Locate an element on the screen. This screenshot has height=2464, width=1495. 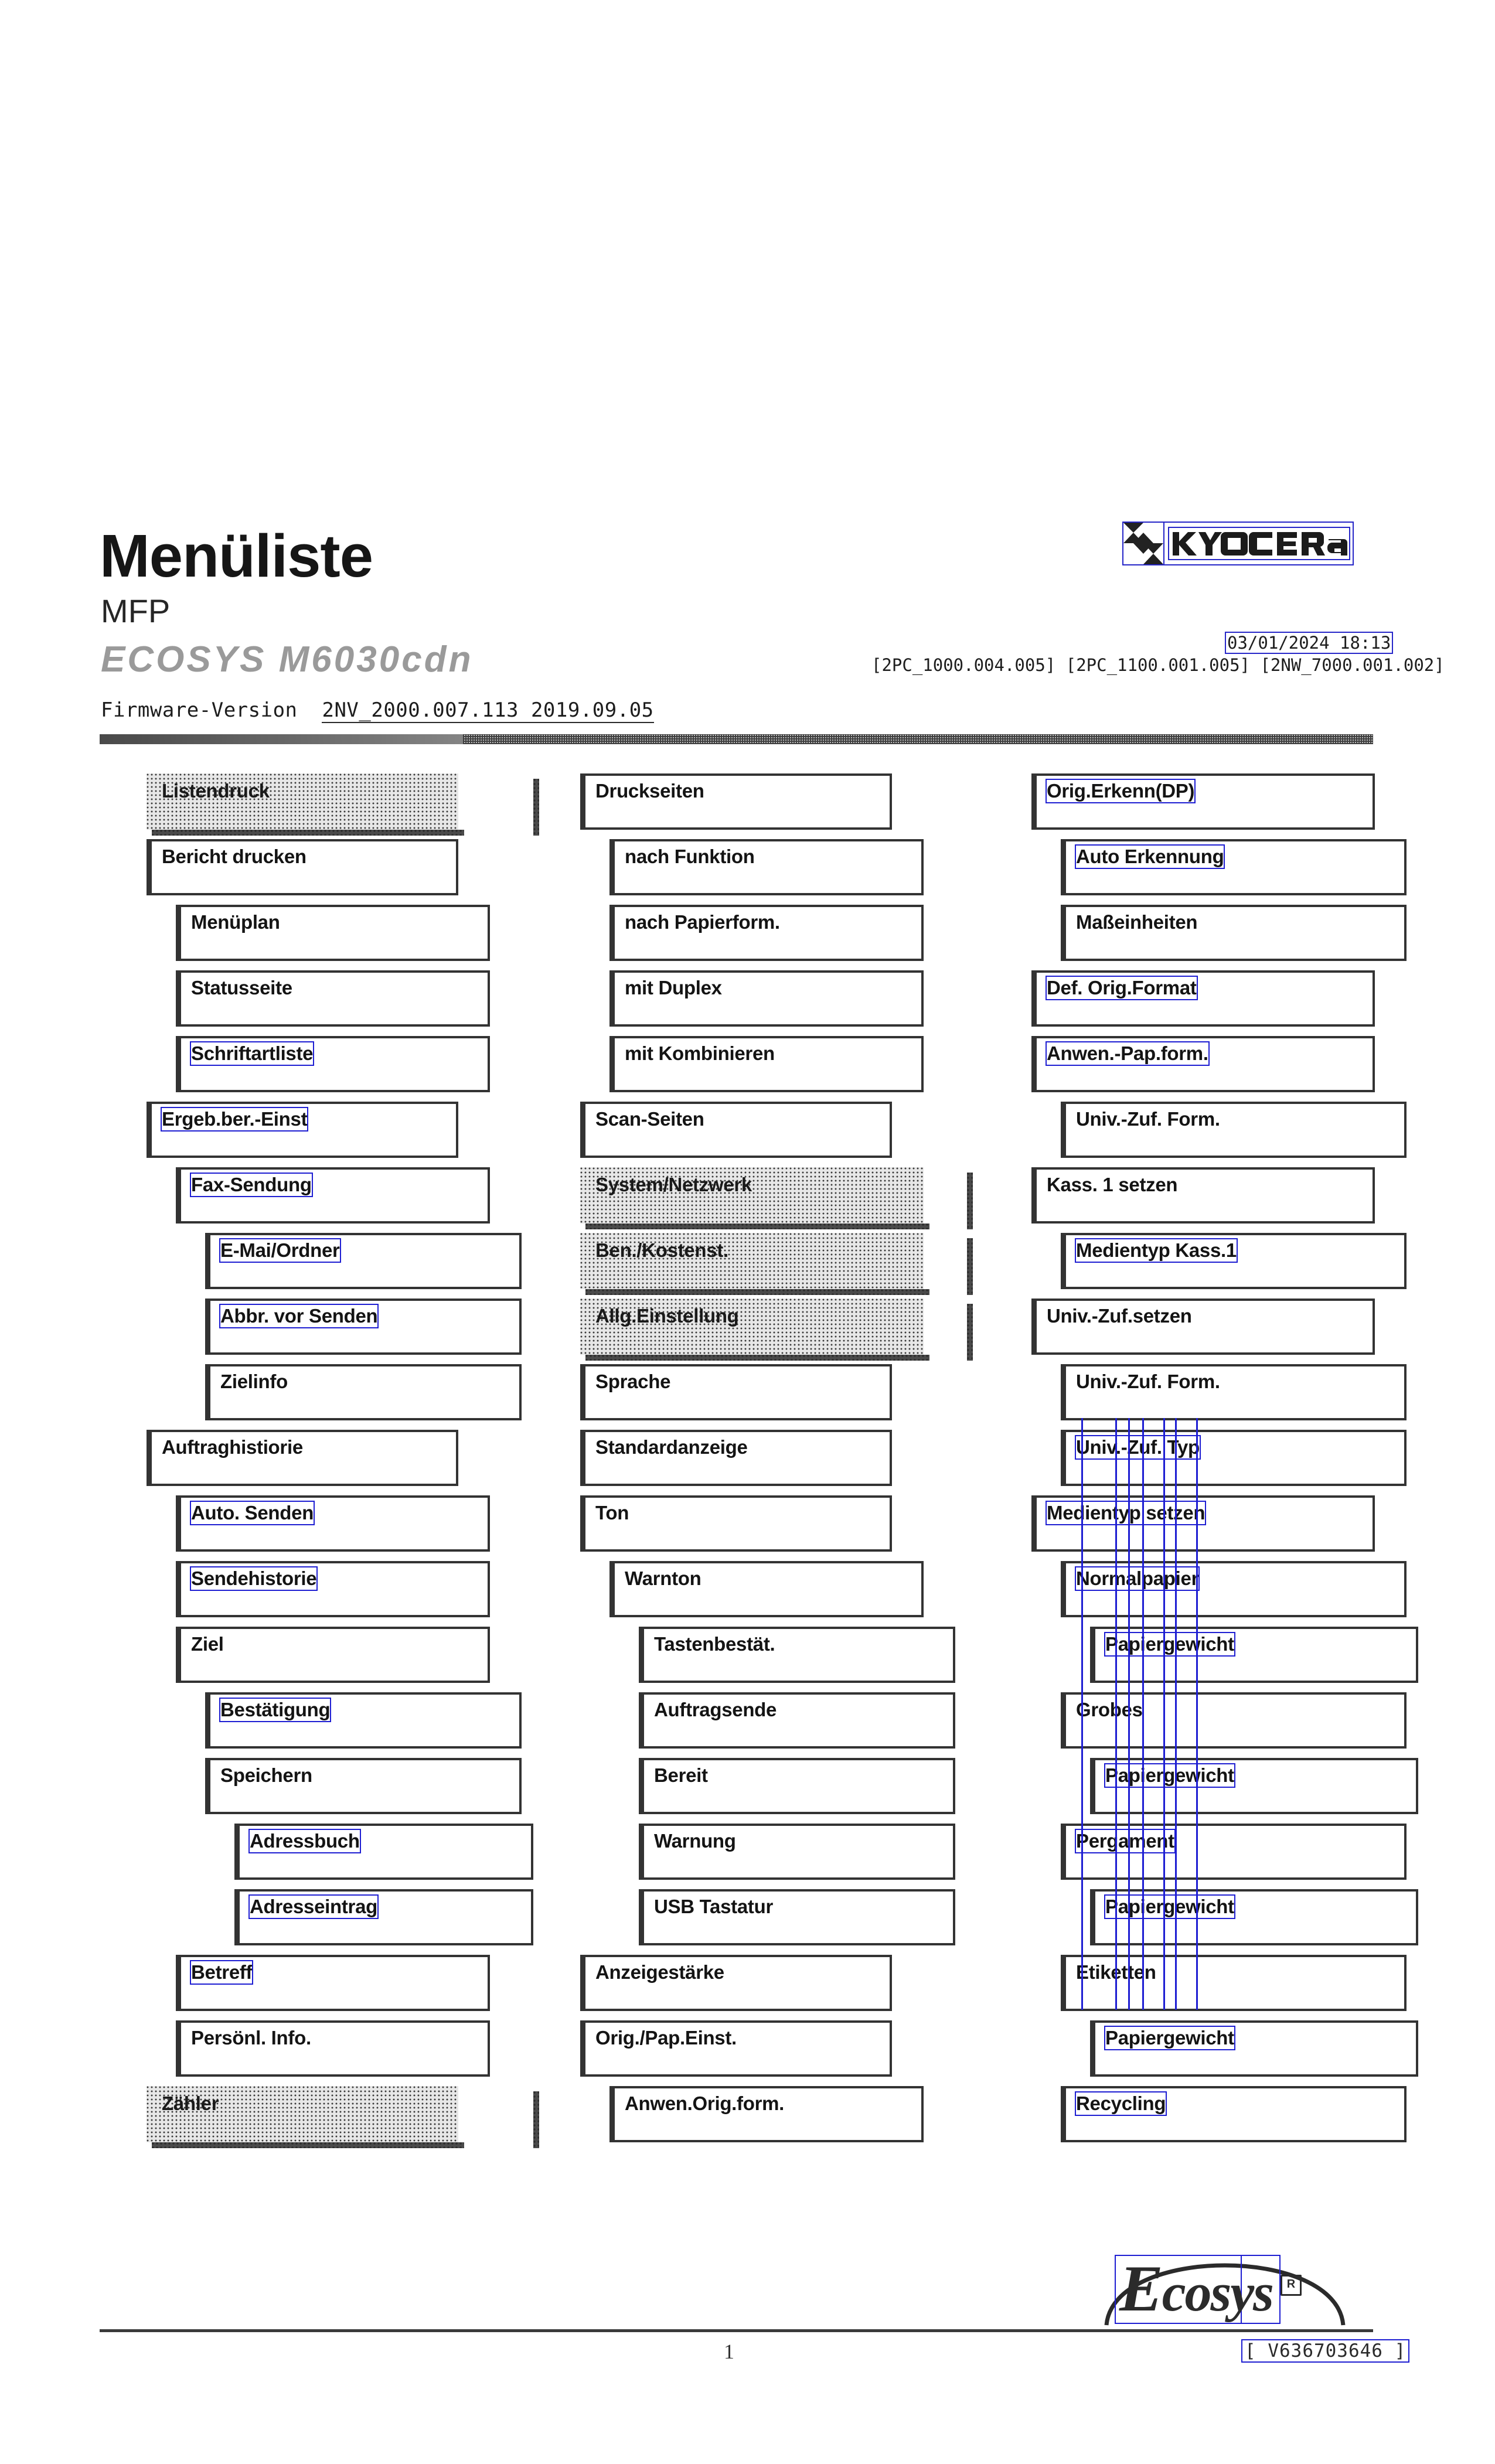
menu-node-label: Ziel is located at coordinates (207, 1644).